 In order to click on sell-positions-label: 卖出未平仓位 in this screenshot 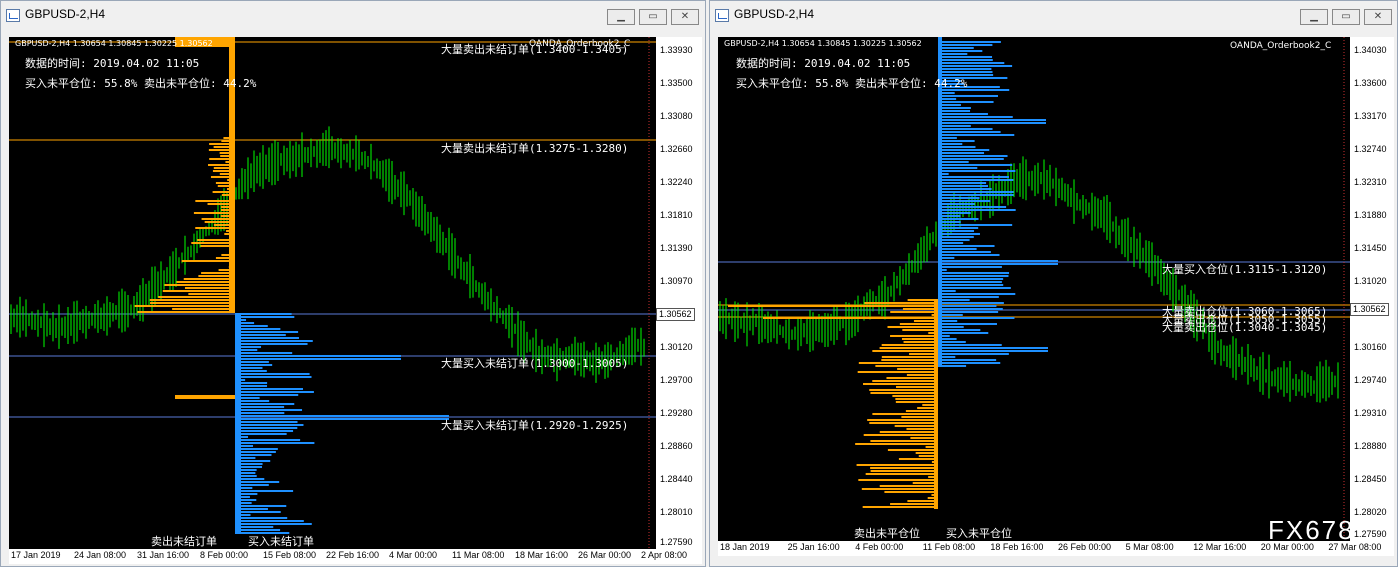, I will do `click(887, 533)`.